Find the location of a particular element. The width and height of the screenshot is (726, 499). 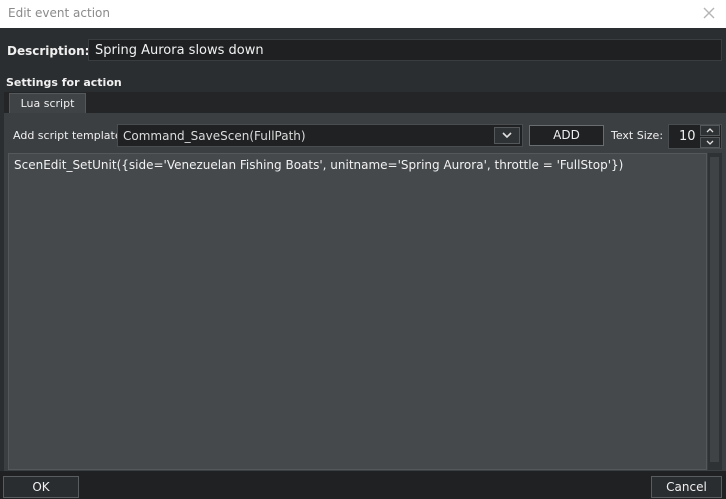

text-size-decrease-button is located at coordinates (710, 142).